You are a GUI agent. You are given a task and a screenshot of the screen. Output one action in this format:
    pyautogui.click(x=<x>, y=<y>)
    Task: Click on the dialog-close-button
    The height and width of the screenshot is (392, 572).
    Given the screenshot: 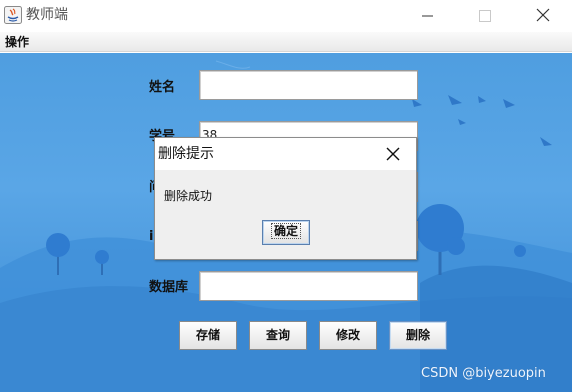 What is the action you would take?
    pyautogui.click(x=393, y=154)
    